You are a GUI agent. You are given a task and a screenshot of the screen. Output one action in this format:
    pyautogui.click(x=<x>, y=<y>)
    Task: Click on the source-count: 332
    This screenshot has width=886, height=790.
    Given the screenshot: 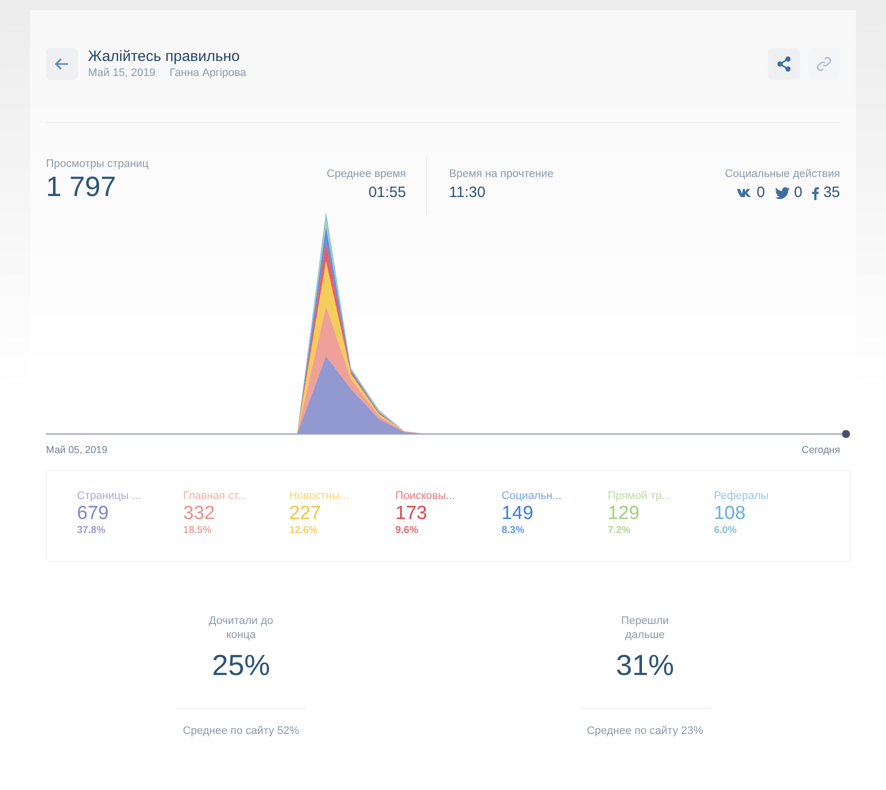 What is the action you would take?
    pyautogui.click(x=199, y=514)
    